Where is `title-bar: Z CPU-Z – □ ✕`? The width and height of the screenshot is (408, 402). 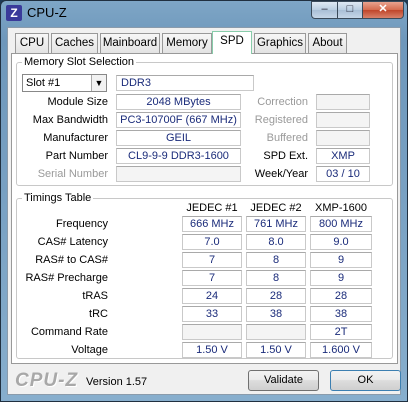 title-bar: Z CPU-Z – □ ✕ is located at coordinates (204, 13).